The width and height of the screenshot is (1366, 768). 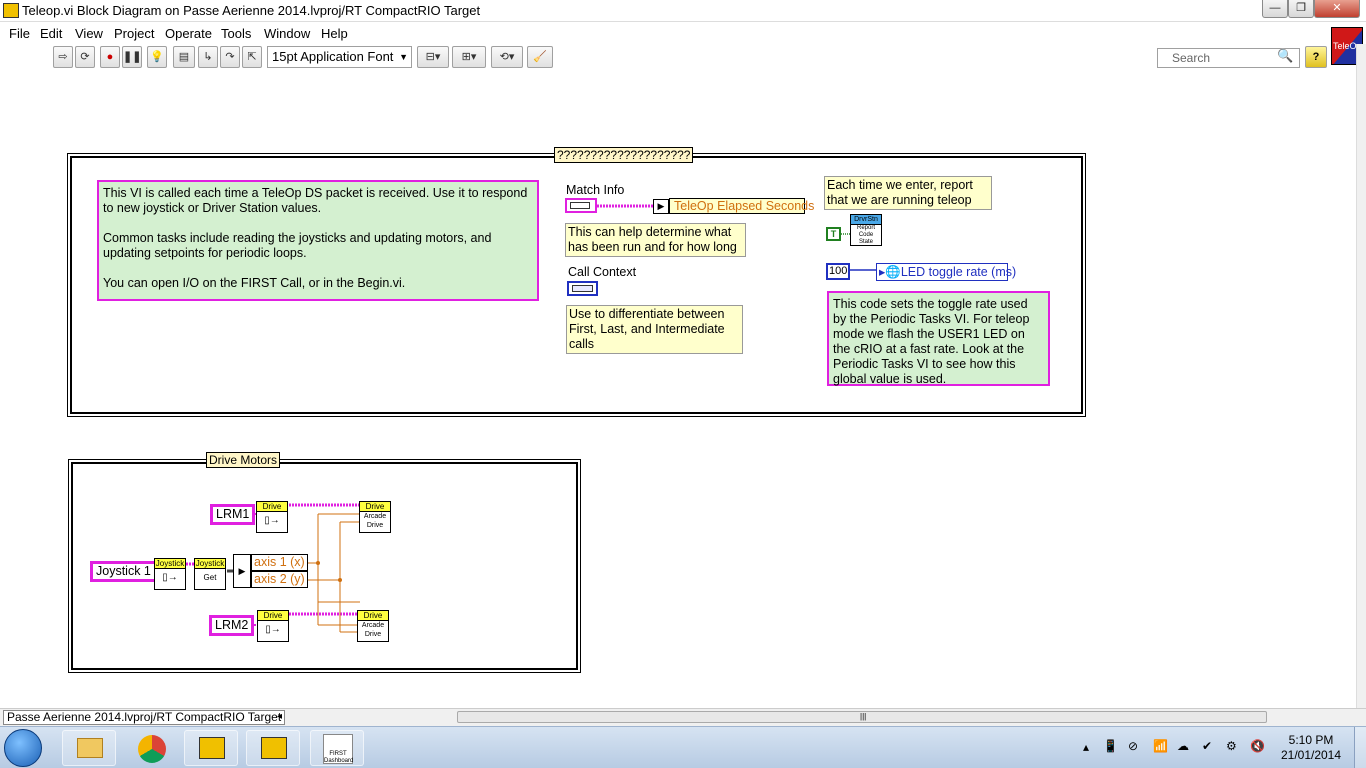 What do you see at coordinates (741, 206) in the screenshot?
I see `teleop-elapsed-seconds: TeleOp Elapsed Seconds` at bounding box center [741, 206].